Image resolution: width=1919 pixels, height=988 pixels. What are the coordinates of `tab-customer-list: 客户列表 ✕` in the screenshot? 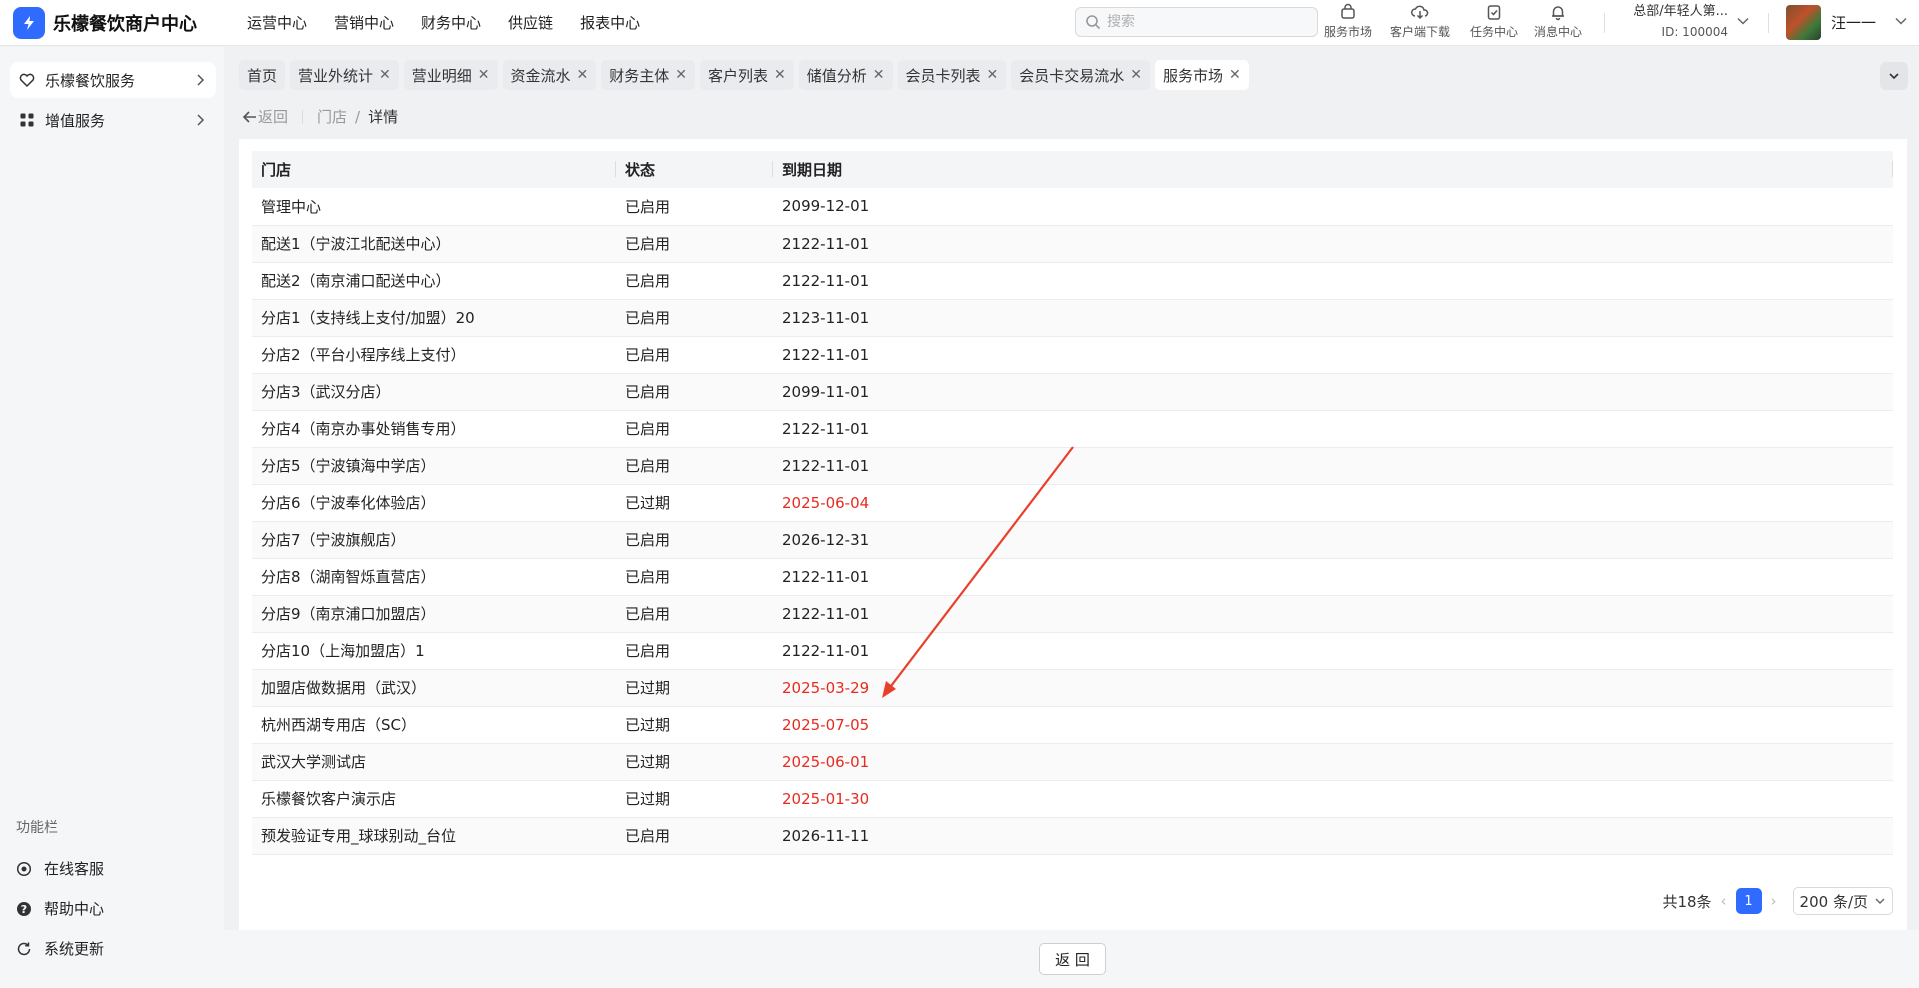 It's located at (747, 75).